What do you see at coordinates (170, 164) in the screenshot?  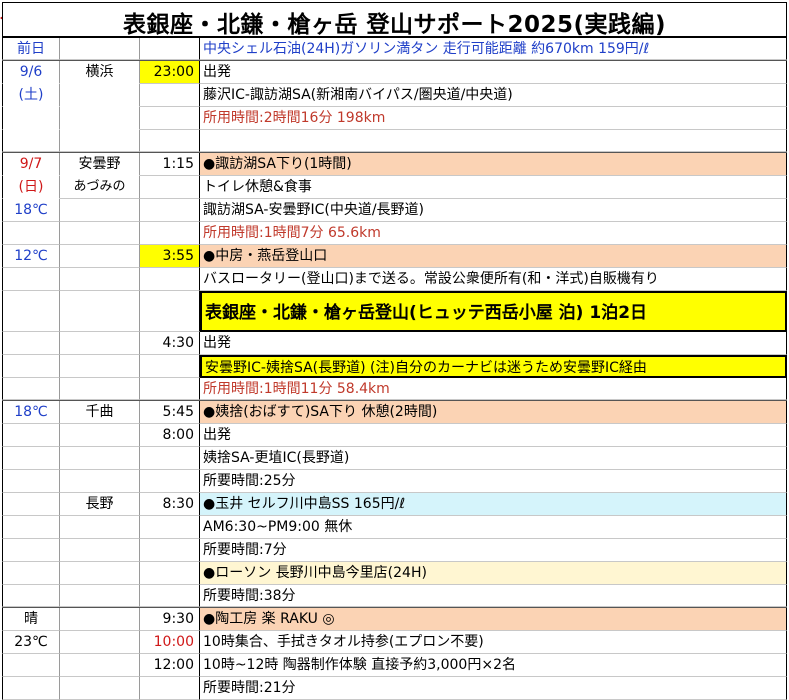 I see `cell-time: 1:15` at bounding box center [170, 164].